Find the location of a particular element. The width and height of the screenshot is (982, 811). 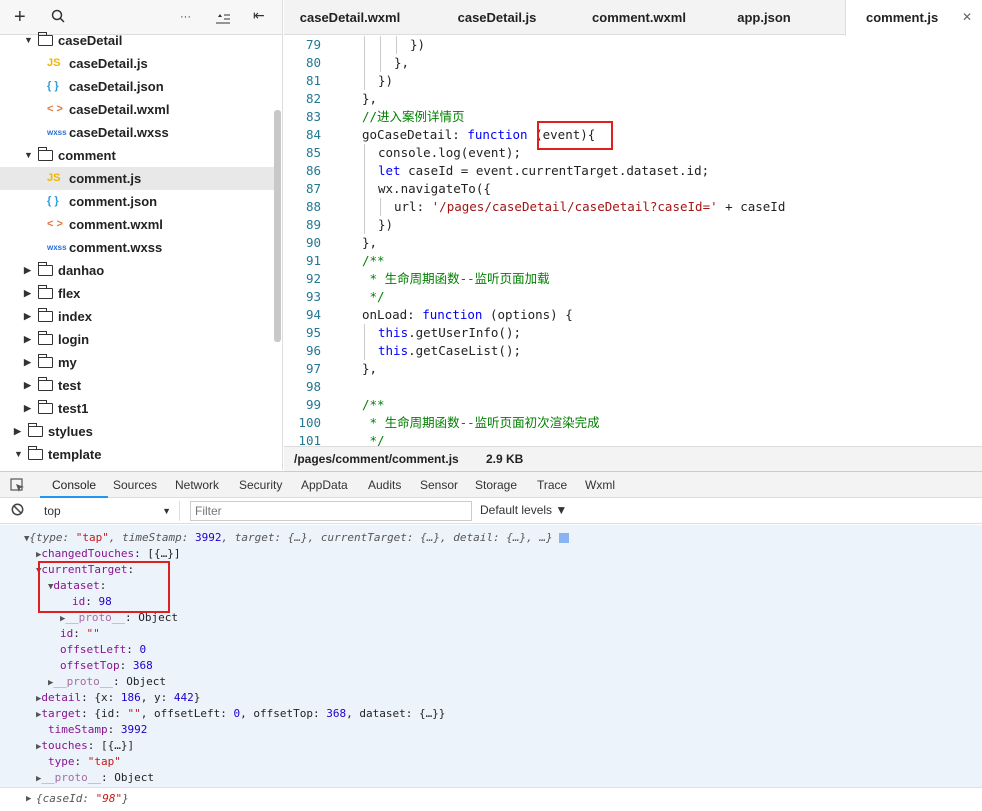

devtools-tab-wxml: Wxml is located at coordinates (600, 485).